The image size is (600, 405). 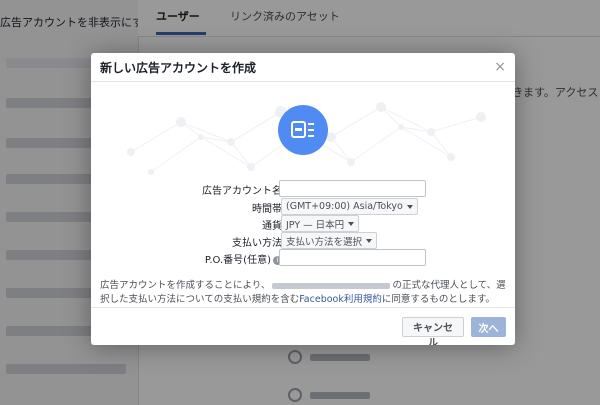 What do you see at coordinates (237, 260) in the screenshot?
I see `po-number-label: P.O.番号(任意)` at bounding box center [237, 260].